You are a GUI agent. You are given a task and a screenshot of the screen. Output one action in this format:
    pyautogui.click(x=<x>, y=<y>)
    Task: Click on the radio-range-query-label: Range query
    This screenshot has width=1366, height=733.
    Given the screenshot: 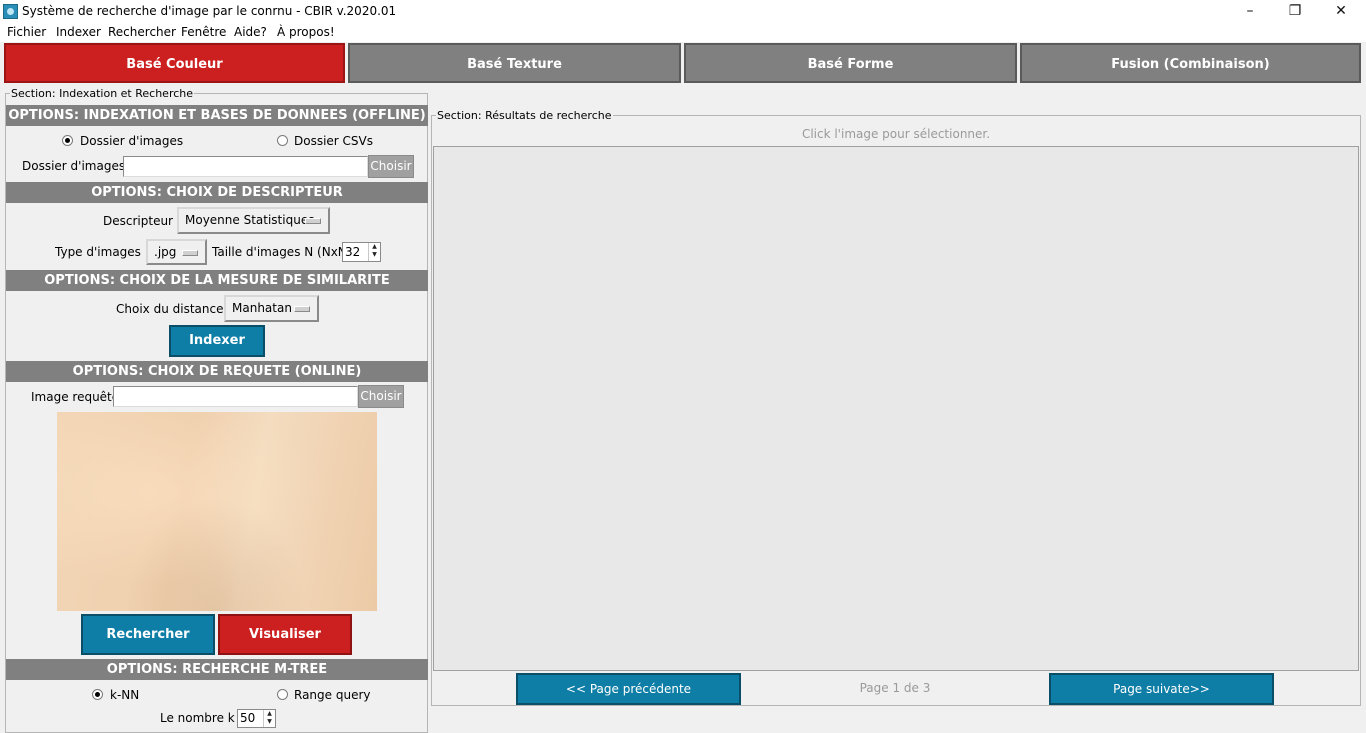 What is the action you would take?
    pyautogui.click(x=332, y=695)
    